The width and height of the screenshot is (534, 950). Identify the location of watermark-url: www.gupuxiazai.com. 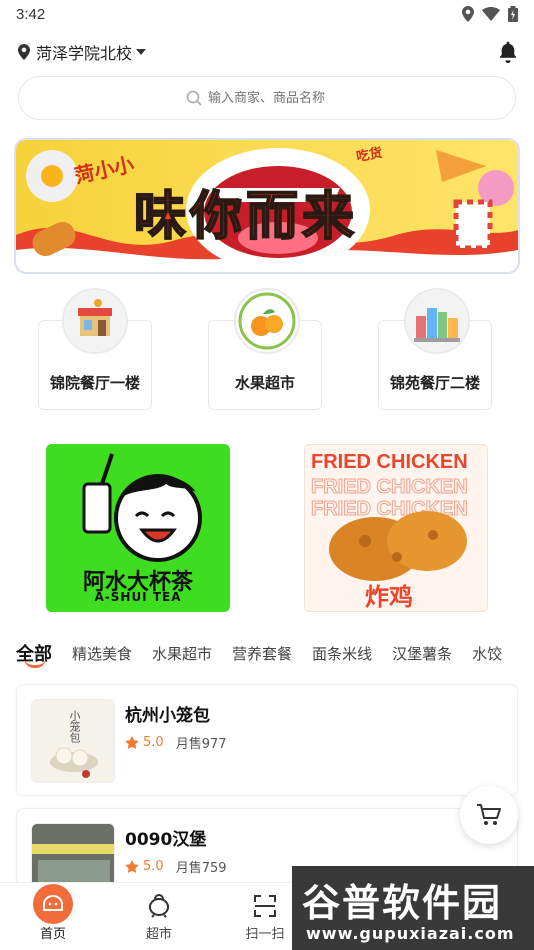
(410, 933).